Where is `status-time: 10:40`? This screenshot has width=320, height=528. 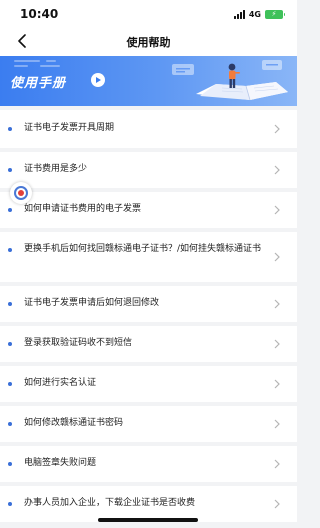
status-time: 10:40 is located at coordinates (39, 14).